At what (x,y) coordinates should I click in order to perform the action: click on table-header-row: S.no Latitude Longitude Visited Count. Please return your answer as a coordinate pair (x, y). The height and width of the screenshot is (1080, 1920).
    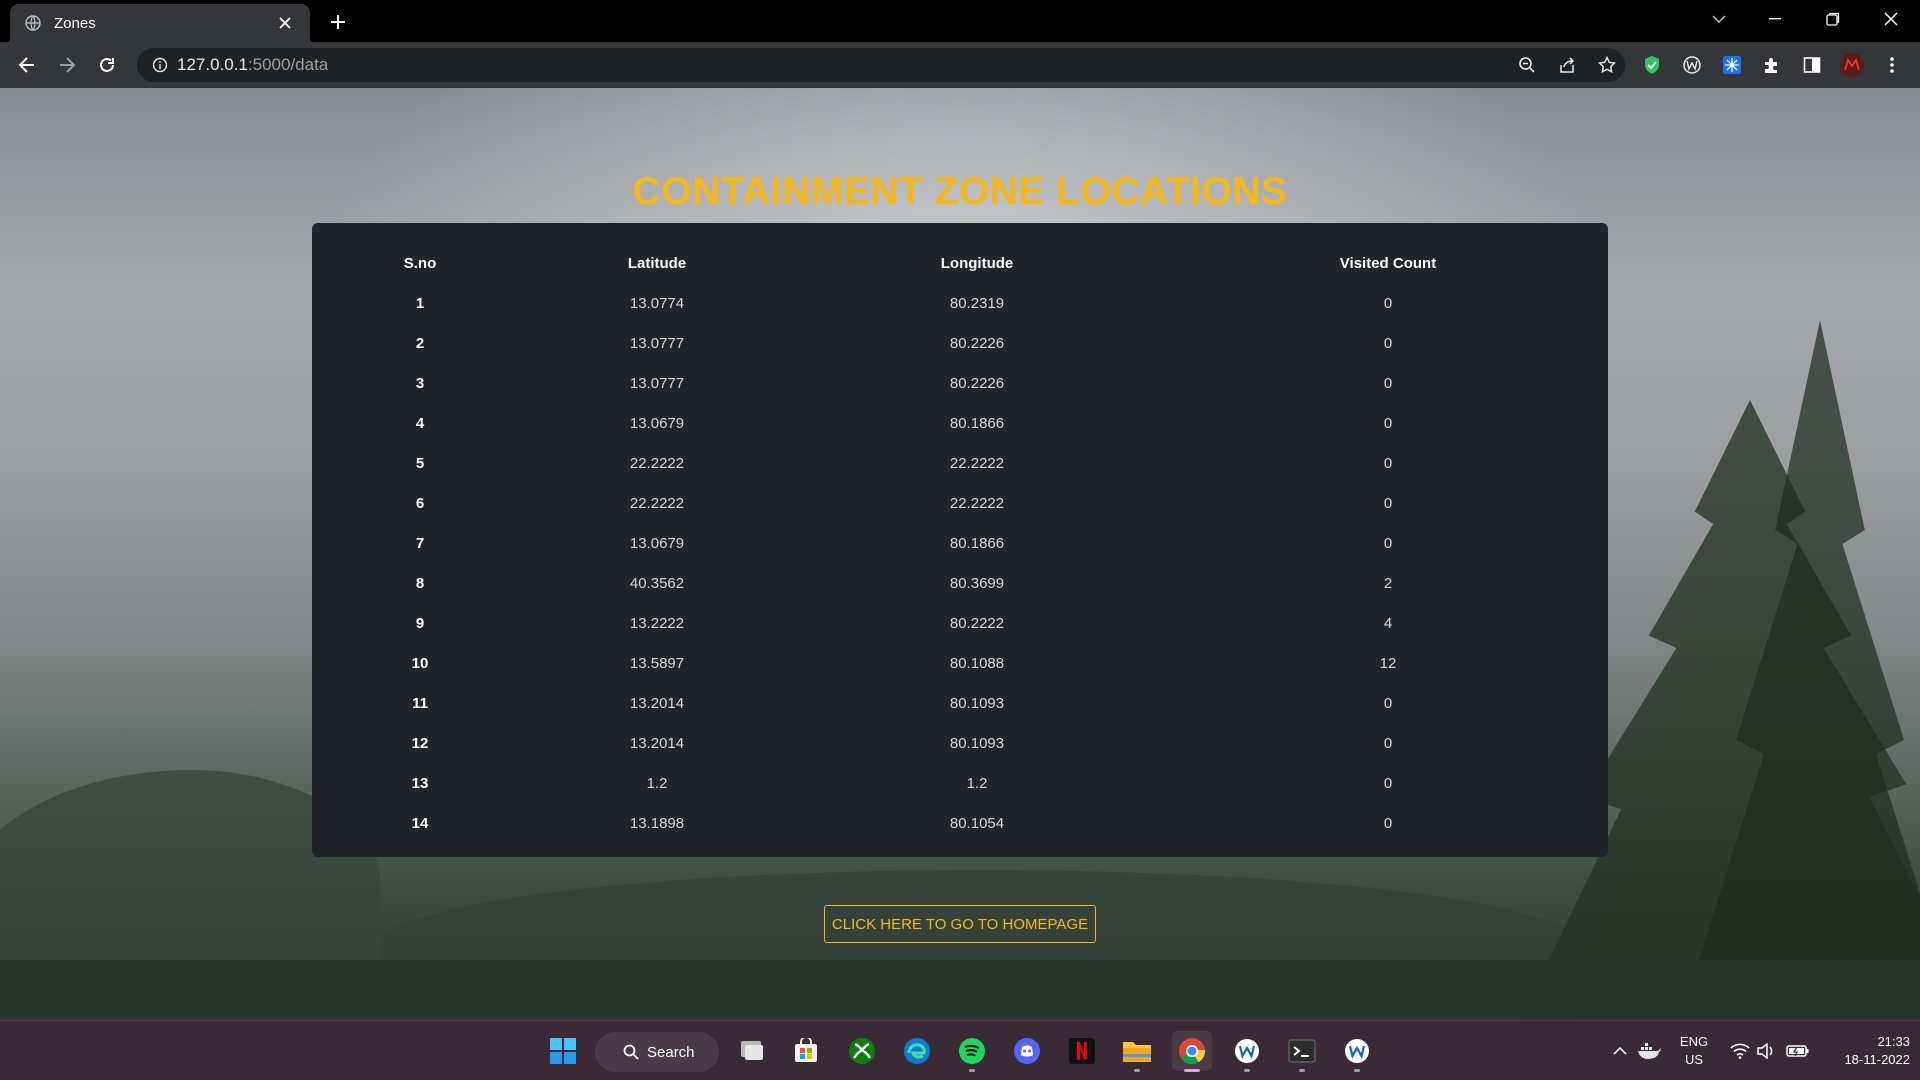
    Looking at the image, I should click on (960, 263).